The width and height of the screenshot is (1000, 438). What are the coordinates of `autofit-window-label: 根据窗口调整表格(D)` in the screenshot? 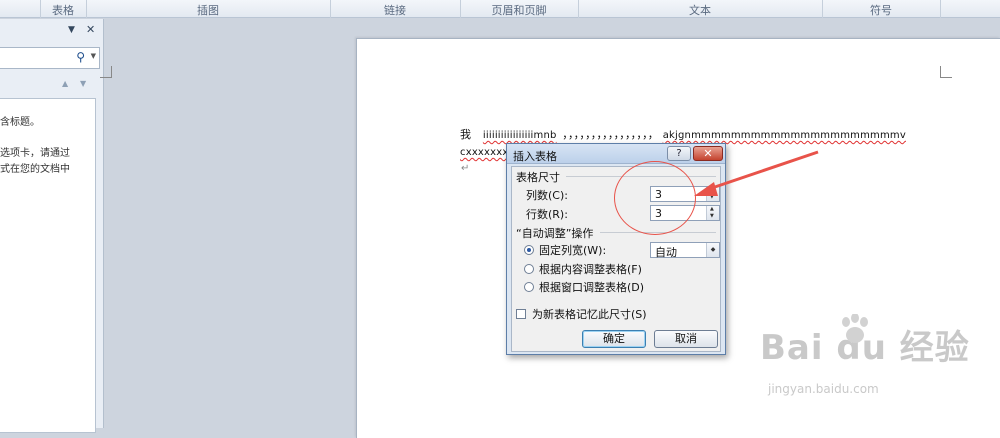 It's located at (591, 287).